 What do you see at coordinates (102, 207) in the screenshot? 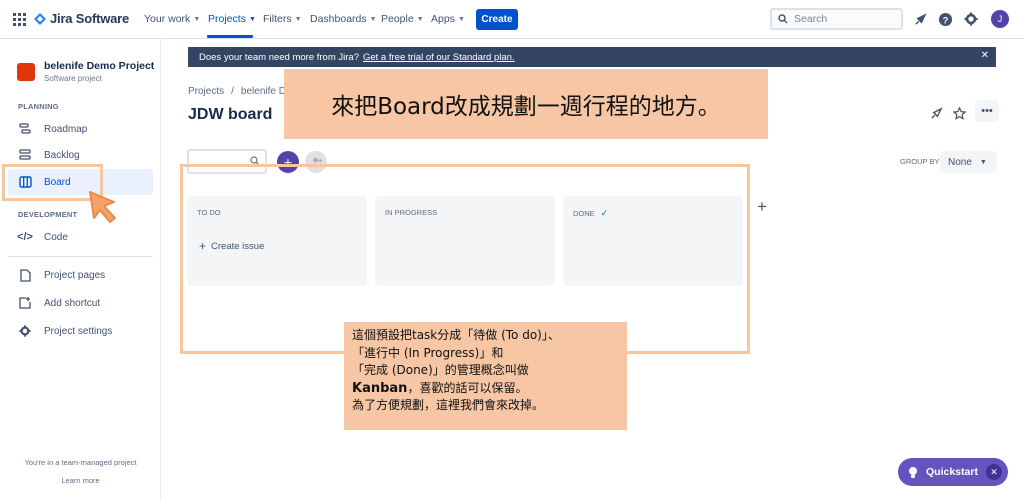
I see `cursor-pointer-icon` at bounding box center [102, 207].